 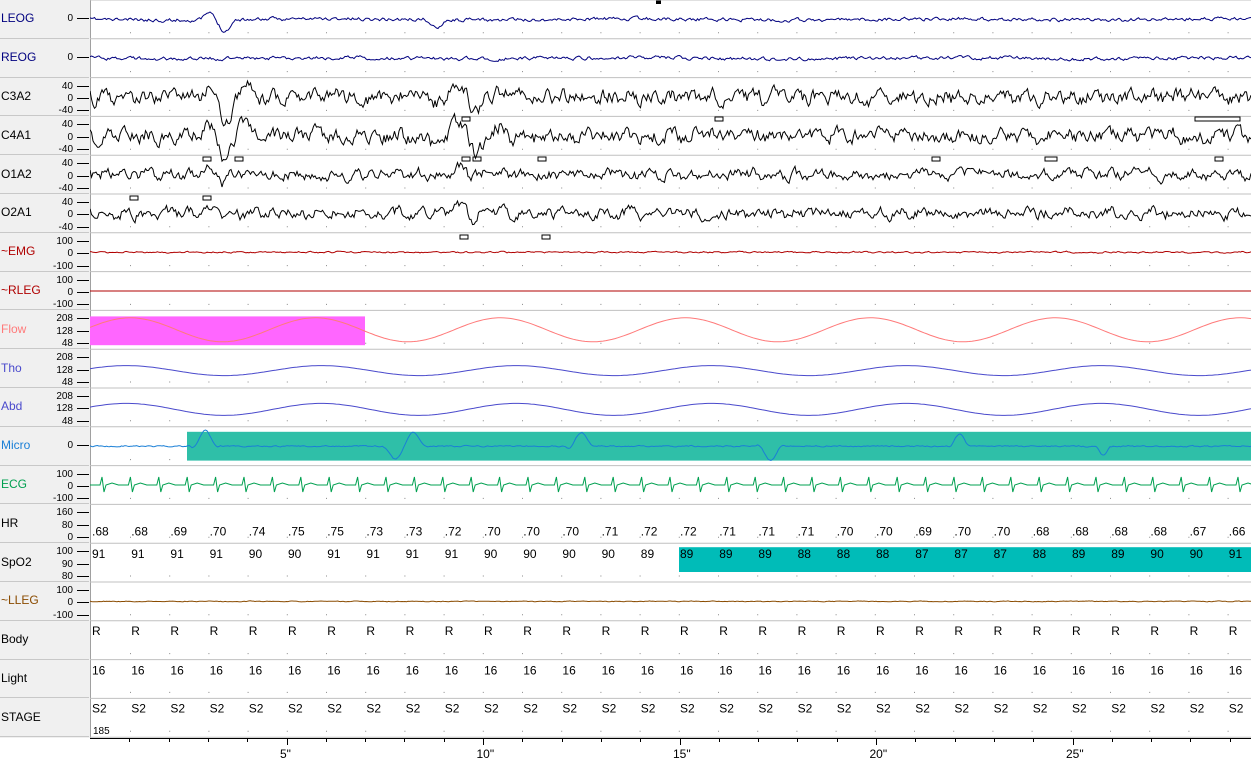 I want to click on tho-trace, so click(x=670, y=371).